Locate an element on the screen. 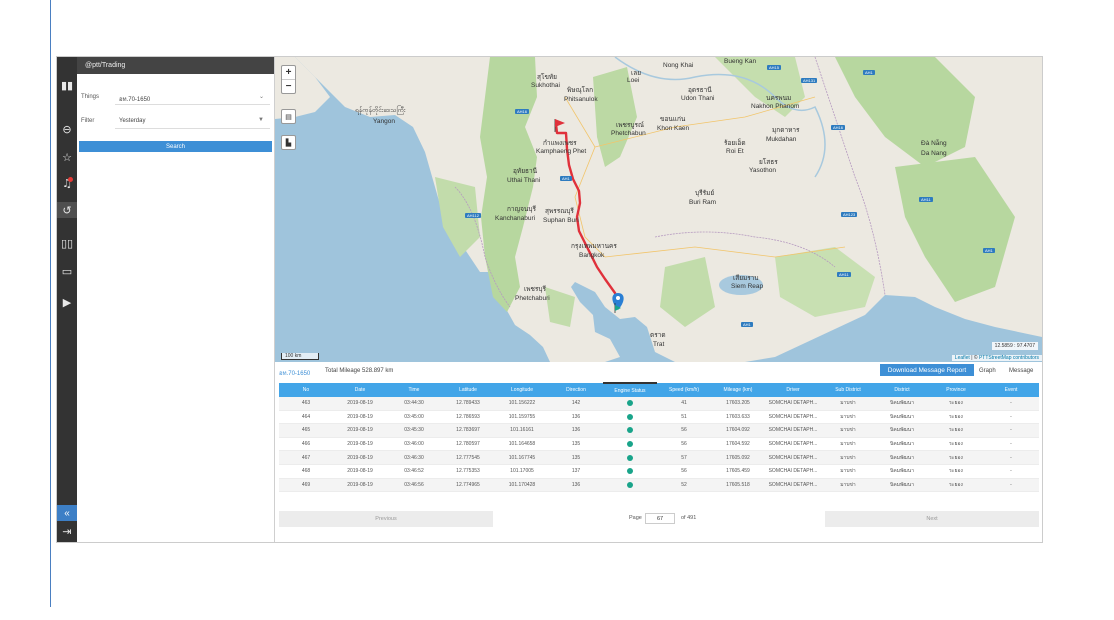  zoom-out-button: − is located at coordinates (288, 86).